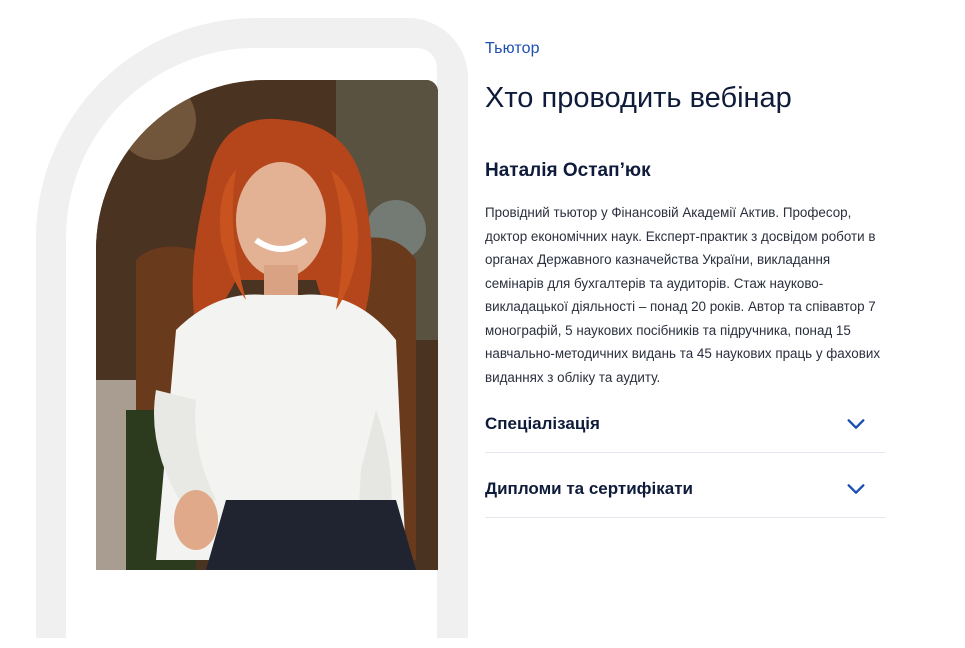 This screenshot has height=648, width=965. I want to click on section-eyebrow: Тьютор, so click(512, 48).